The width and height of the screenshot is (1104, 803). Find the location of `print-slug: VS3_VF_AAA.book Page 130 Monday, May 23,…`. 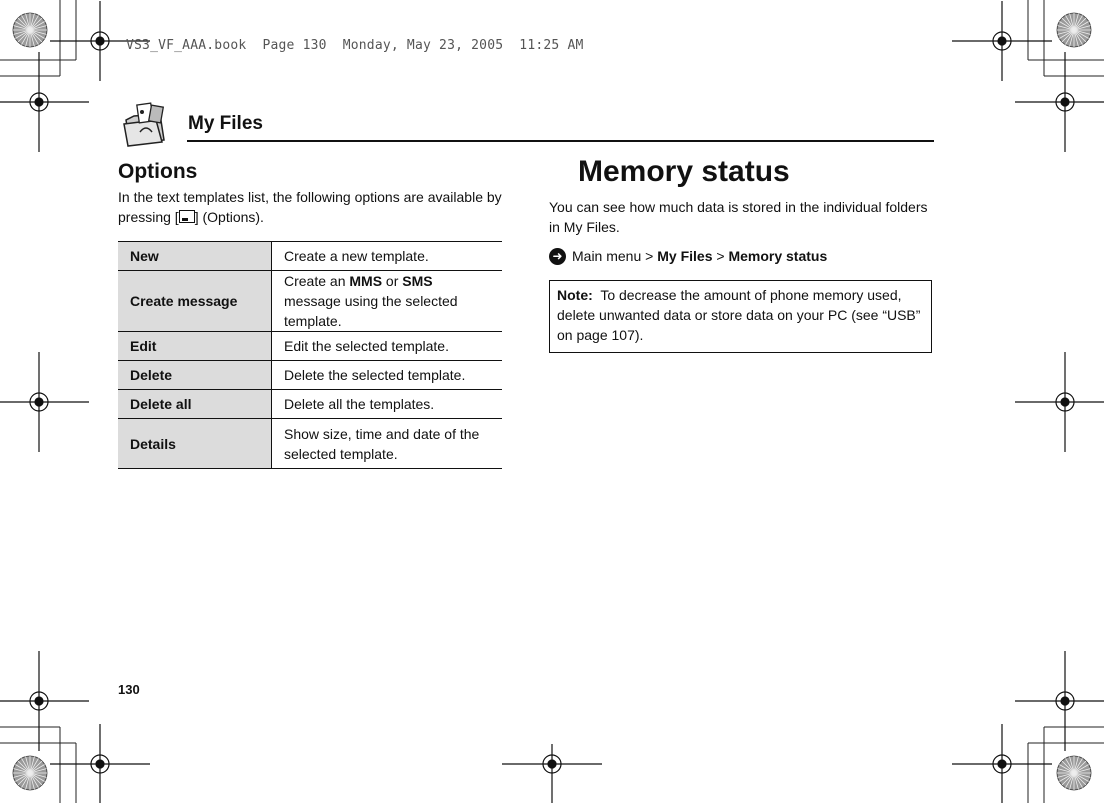

print-slug: VS3_VF_AAA.book Page 130 Monday, May 23,… is located at coordinates (355, 45).